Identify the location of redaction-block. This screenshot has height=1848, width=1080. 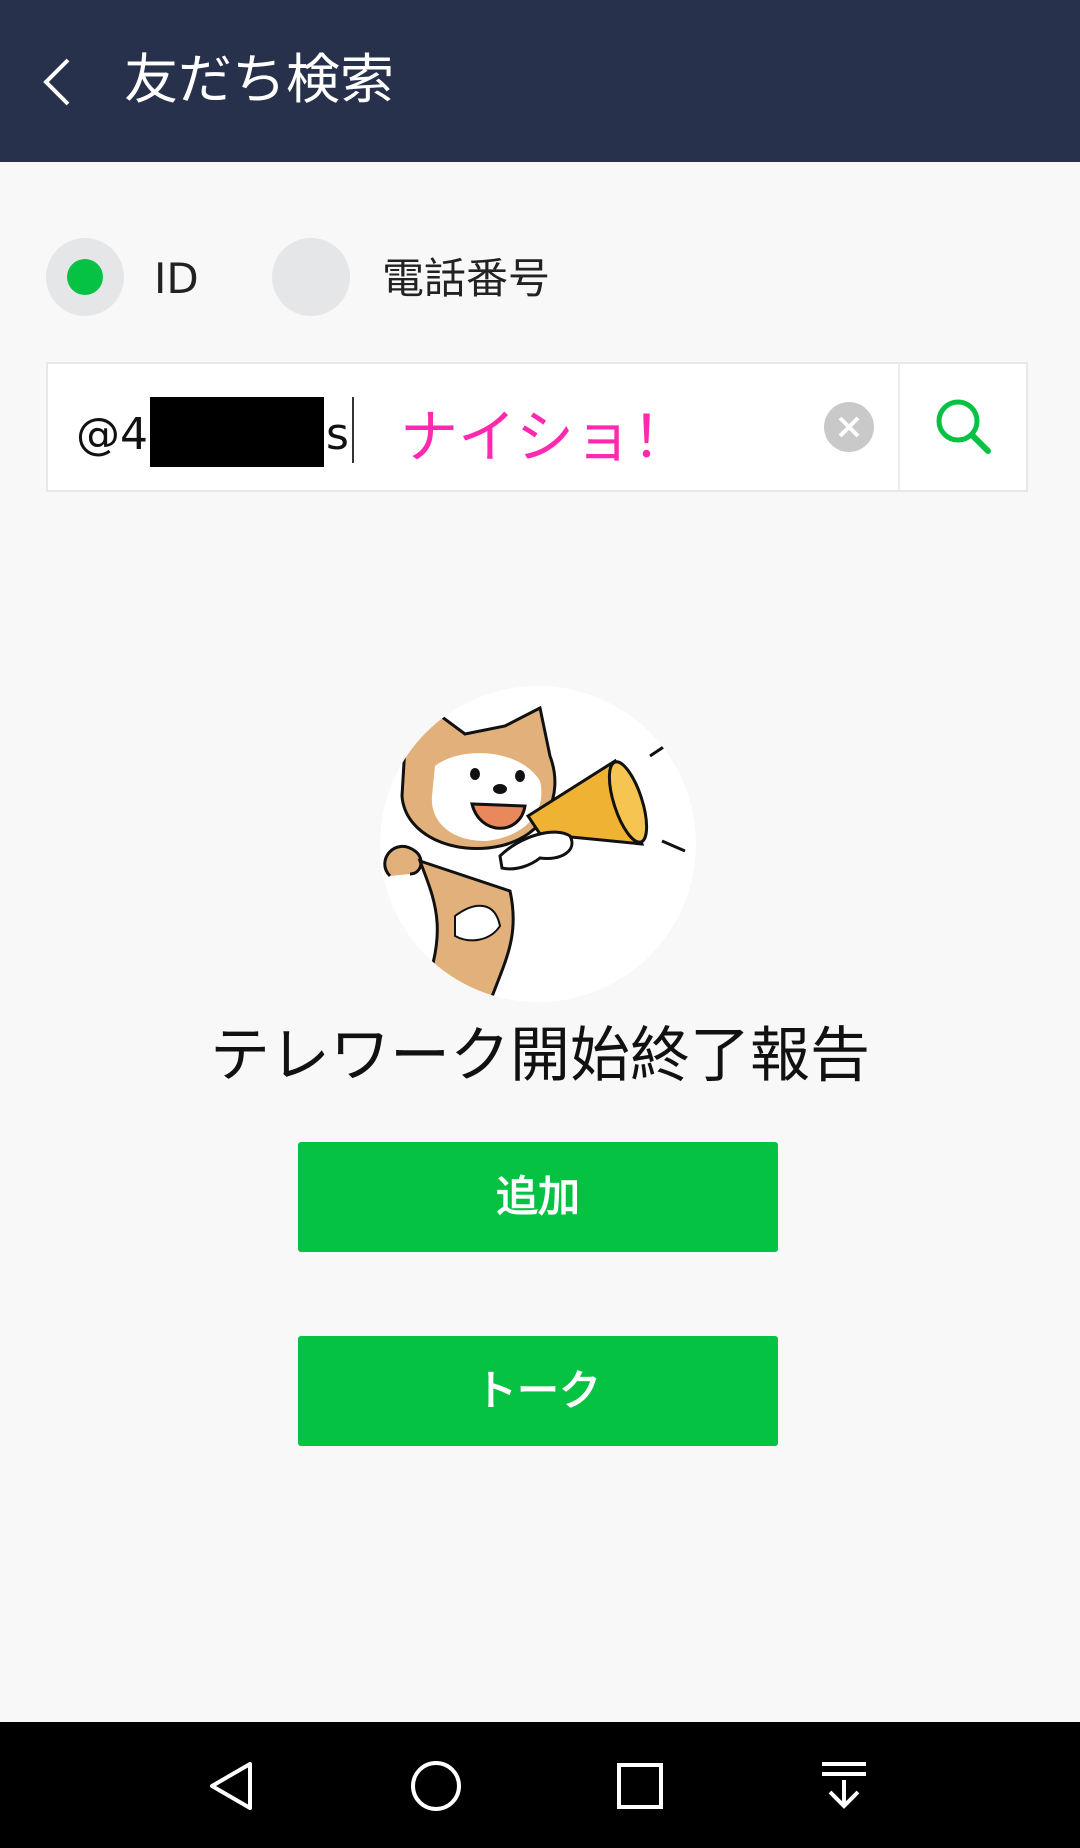
(237, 432).